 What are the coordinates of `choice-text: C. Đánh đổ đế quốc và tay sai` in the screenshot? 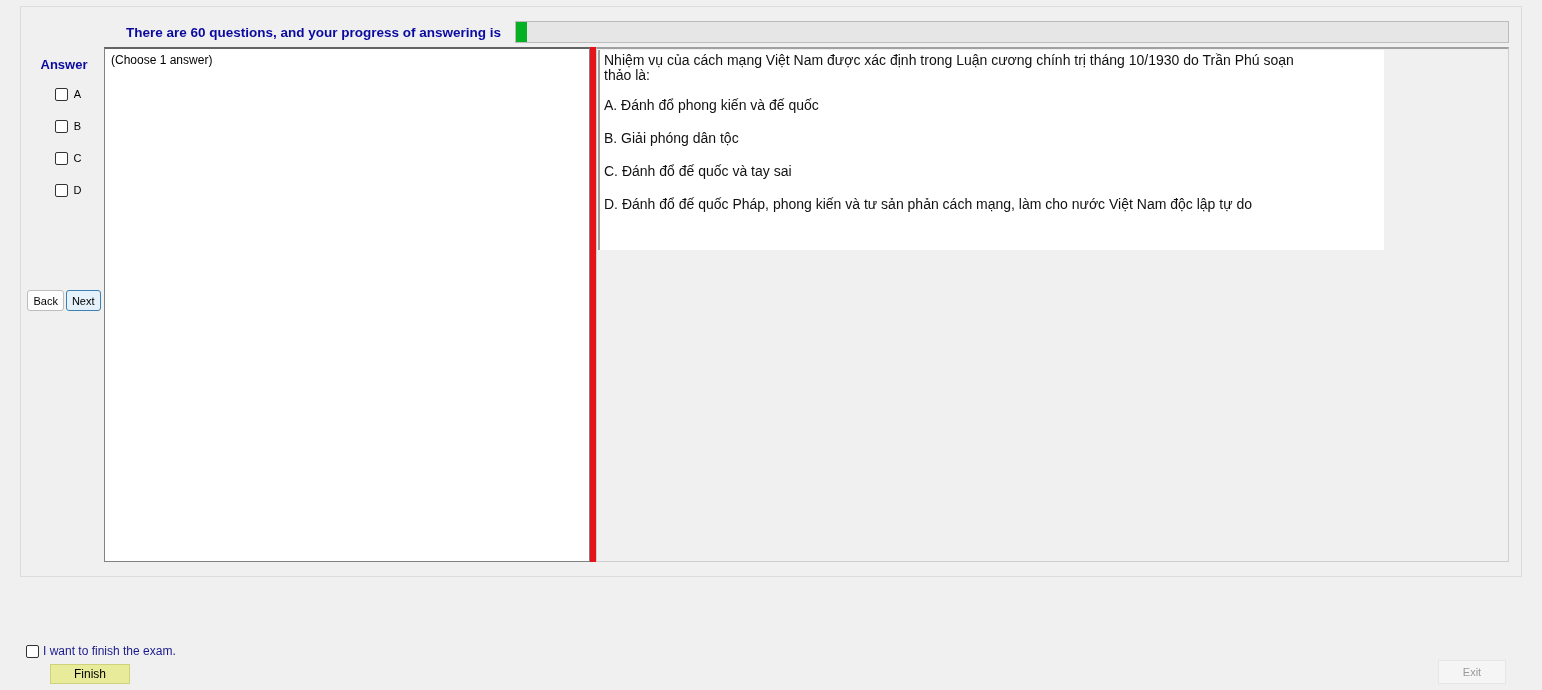 It's located at (698, 171).